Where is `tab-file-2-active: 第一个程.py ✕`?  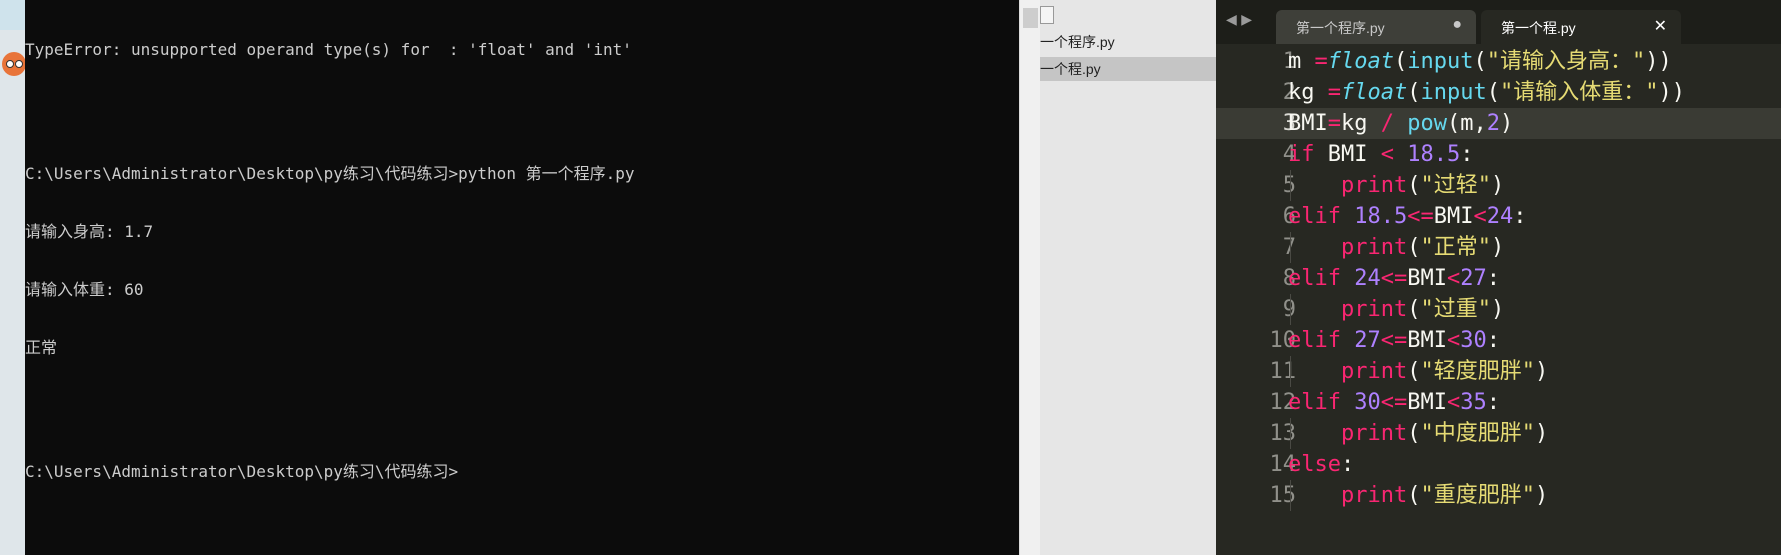 tab-file-2-active: 第一个程.py ✕ is located at coordinates (1581, 27).